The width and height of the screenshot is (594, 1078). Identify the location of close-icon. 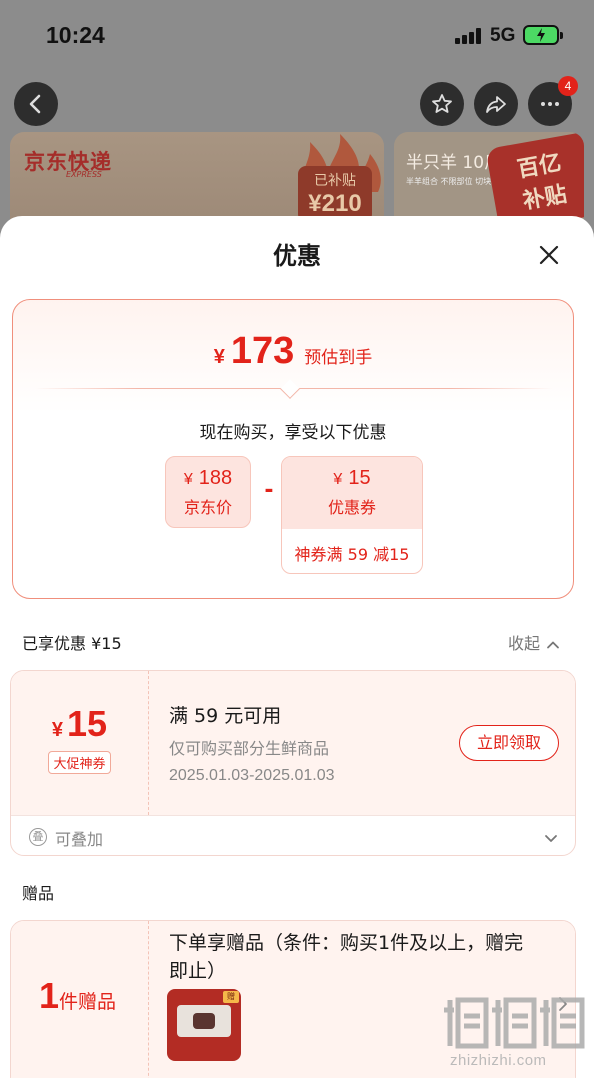
(549, 255).